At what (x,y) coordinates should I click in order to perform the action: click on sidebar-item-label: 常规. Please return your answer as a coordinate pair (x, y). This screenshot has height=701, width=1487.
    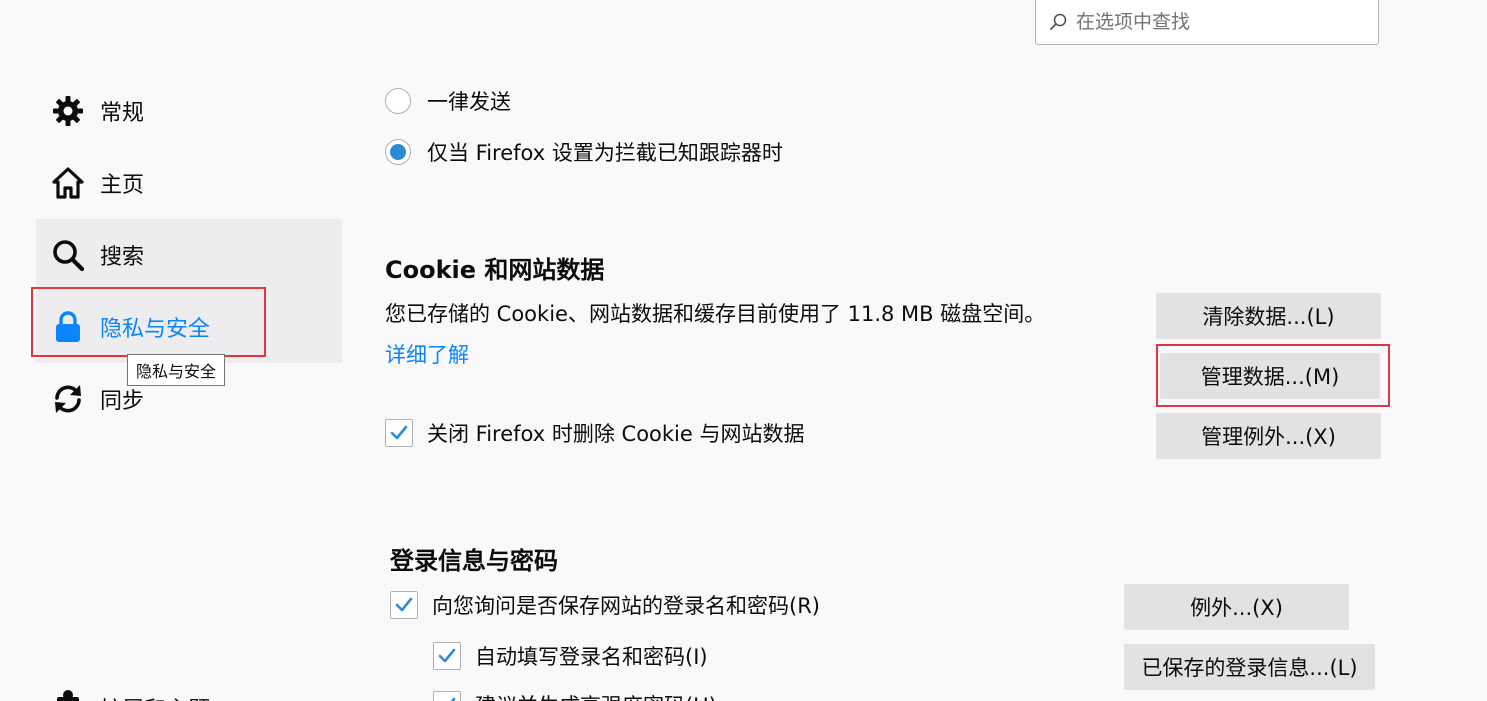
    Looking at the image, I should click on (122, 113).